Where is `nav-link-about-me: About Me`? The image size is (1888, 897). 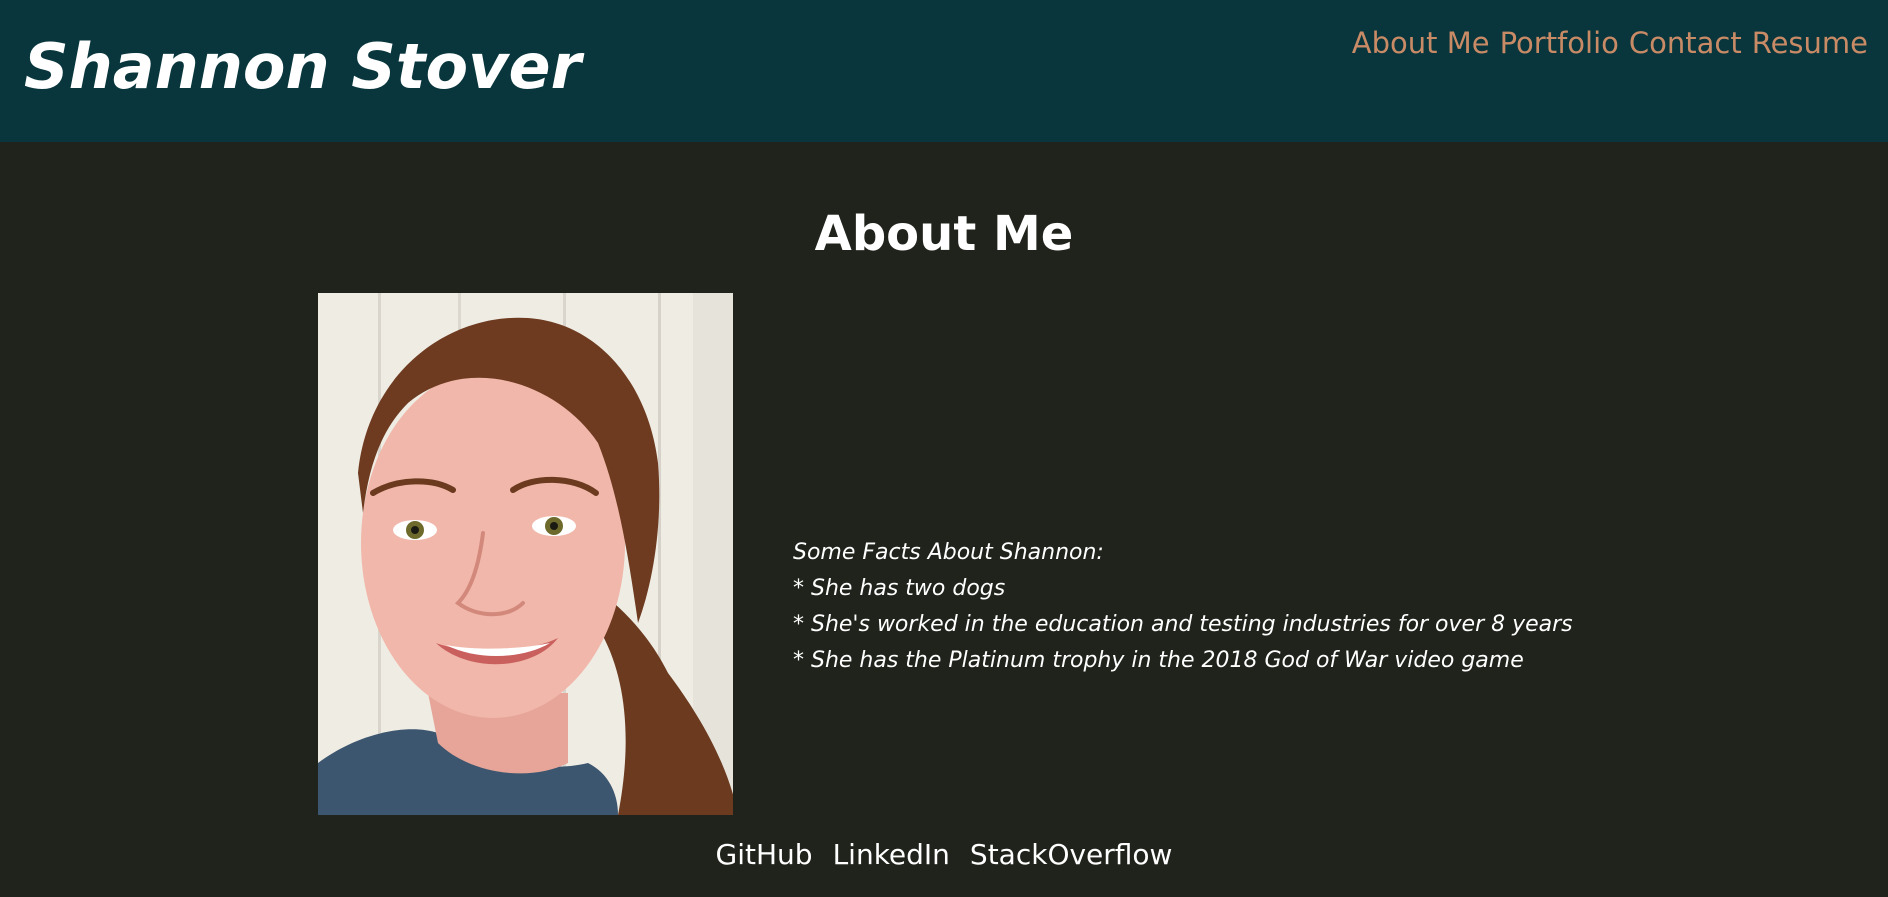
nav-link-about-me: About Me is located at coordinates (1421, 43).